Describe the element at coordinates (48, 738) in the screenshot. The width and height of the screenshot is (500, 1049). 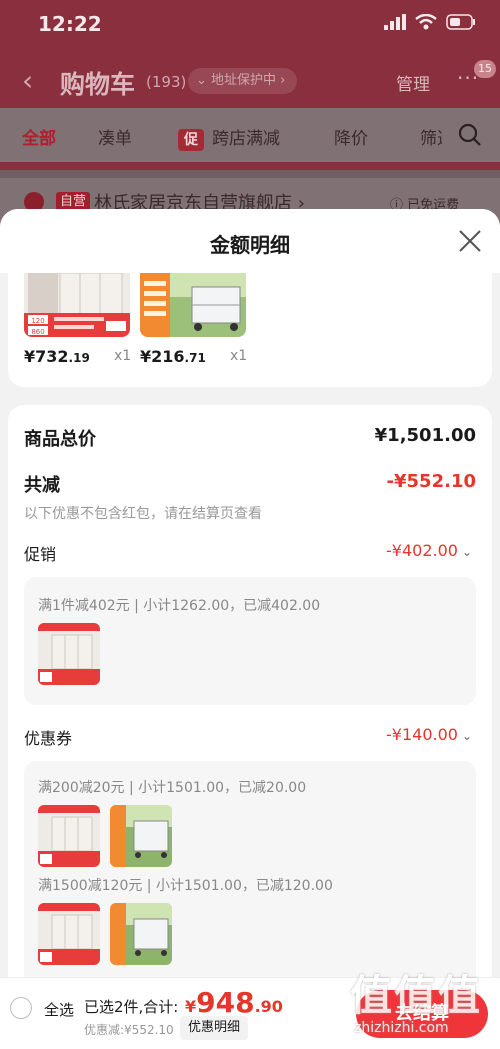
I see `coupon-label: 优惠券` at that location.